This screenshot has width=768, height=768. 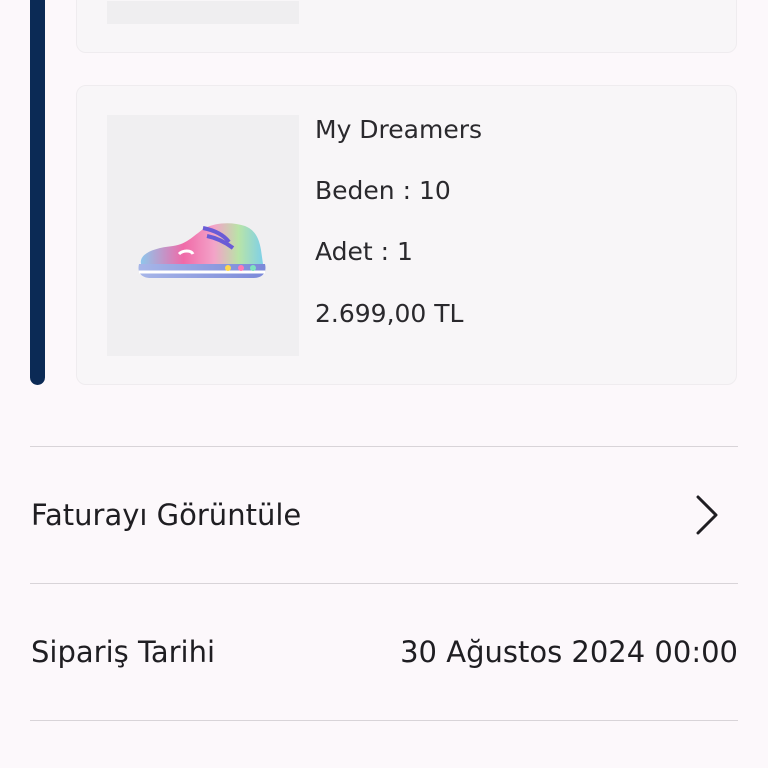 What do you see at coordinates (166, 515) in the screenshot?
I see `view-invoice-label: Faturayı Görüntüle` at bounding box center [166, 515].